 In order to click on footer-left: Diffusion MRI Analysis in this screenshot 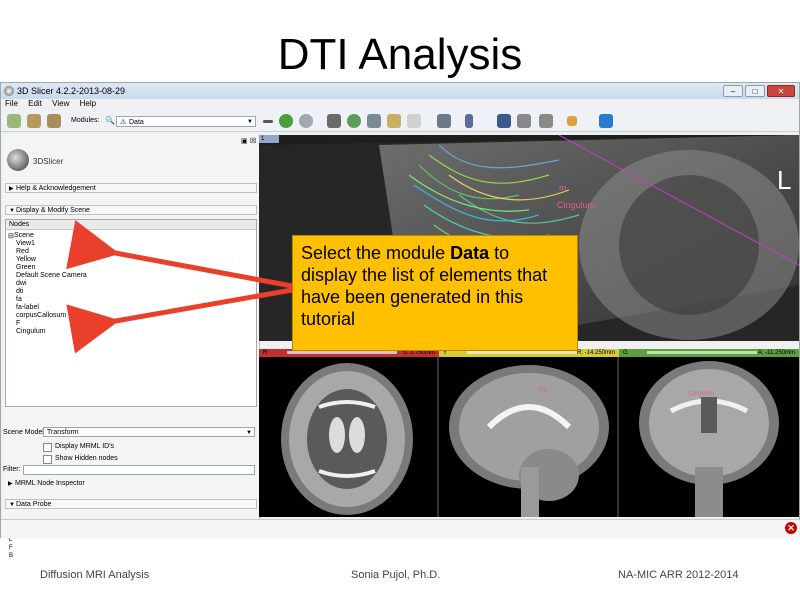, I will do `click(95, 575)`.